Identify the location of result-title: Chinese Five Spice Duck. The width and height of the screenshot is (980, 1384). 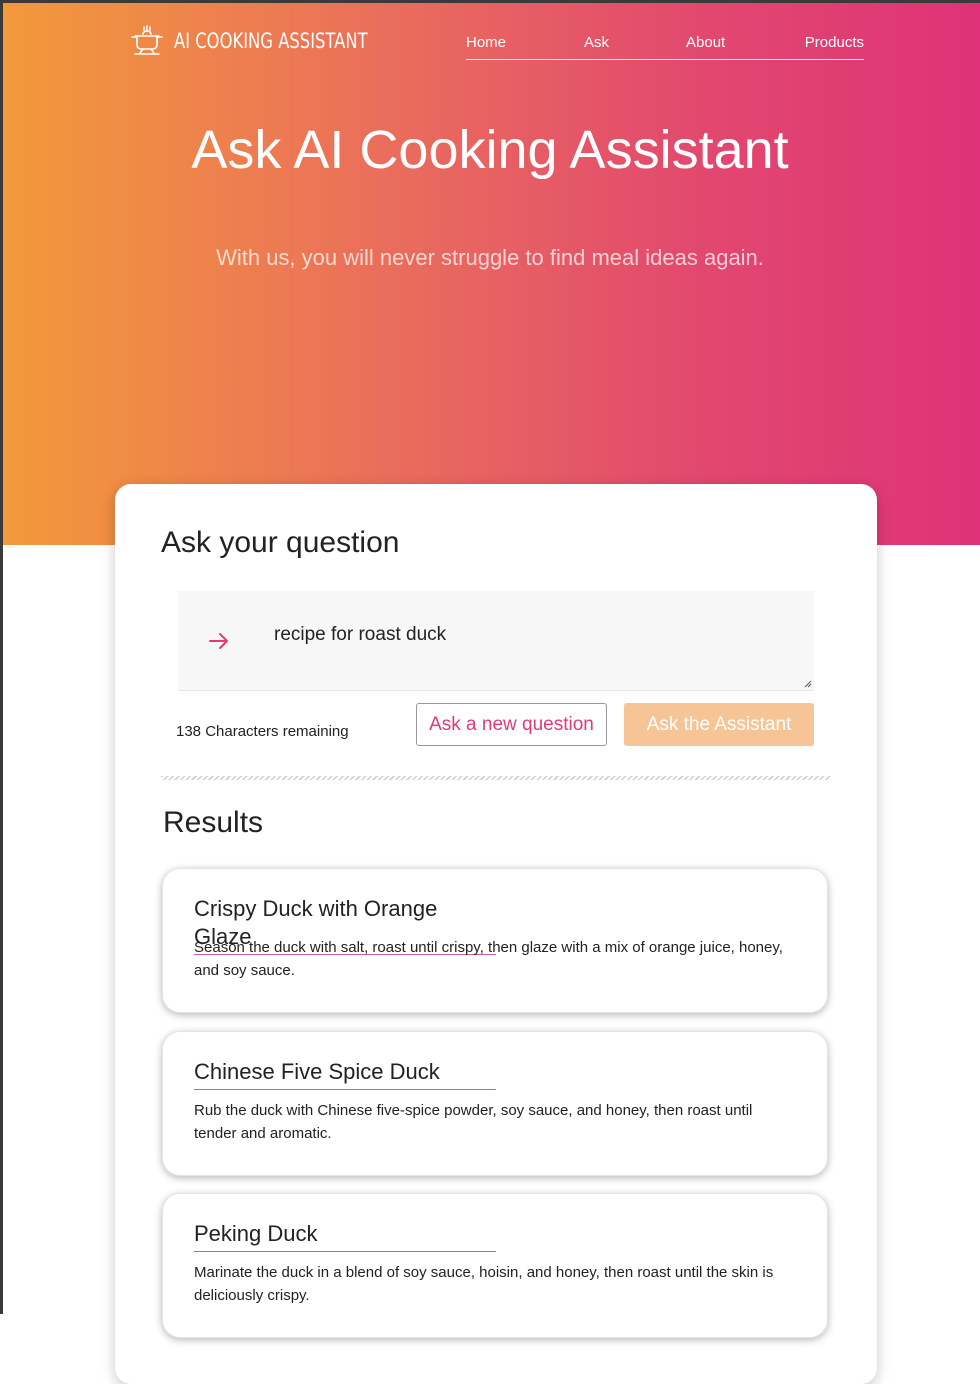
(345, 1074).